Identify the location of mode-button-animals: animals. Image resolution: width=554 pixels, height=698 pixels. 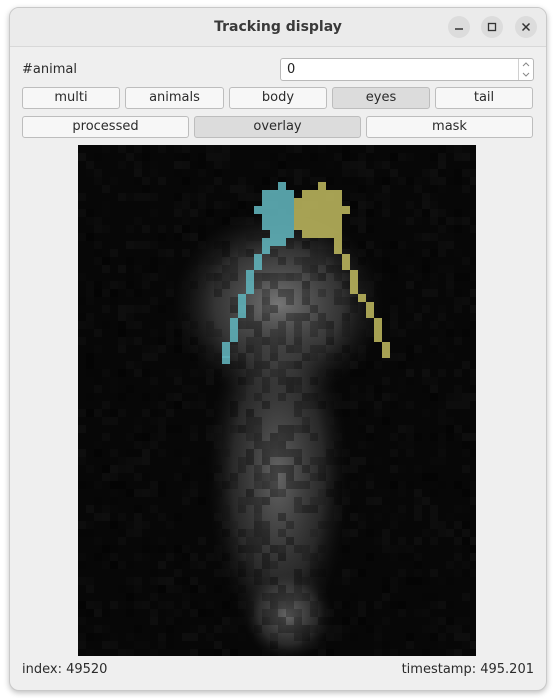
(174, 98).